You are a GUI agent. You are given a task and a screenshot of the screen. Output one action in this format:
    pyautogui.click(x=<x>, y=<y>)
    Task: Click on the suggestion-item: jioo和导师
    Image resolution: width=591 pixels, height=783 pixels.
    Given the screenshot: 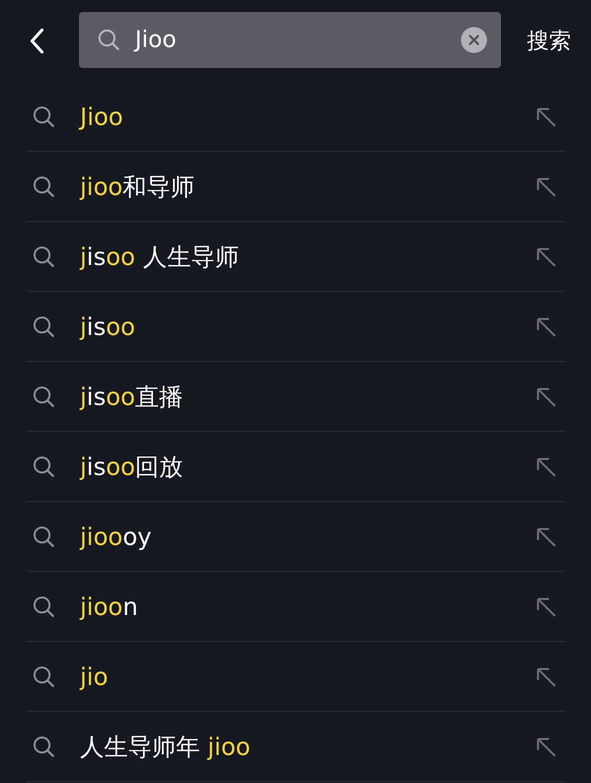 What is the action you would take?
    pyautogui.click(x=295, y=187)
    